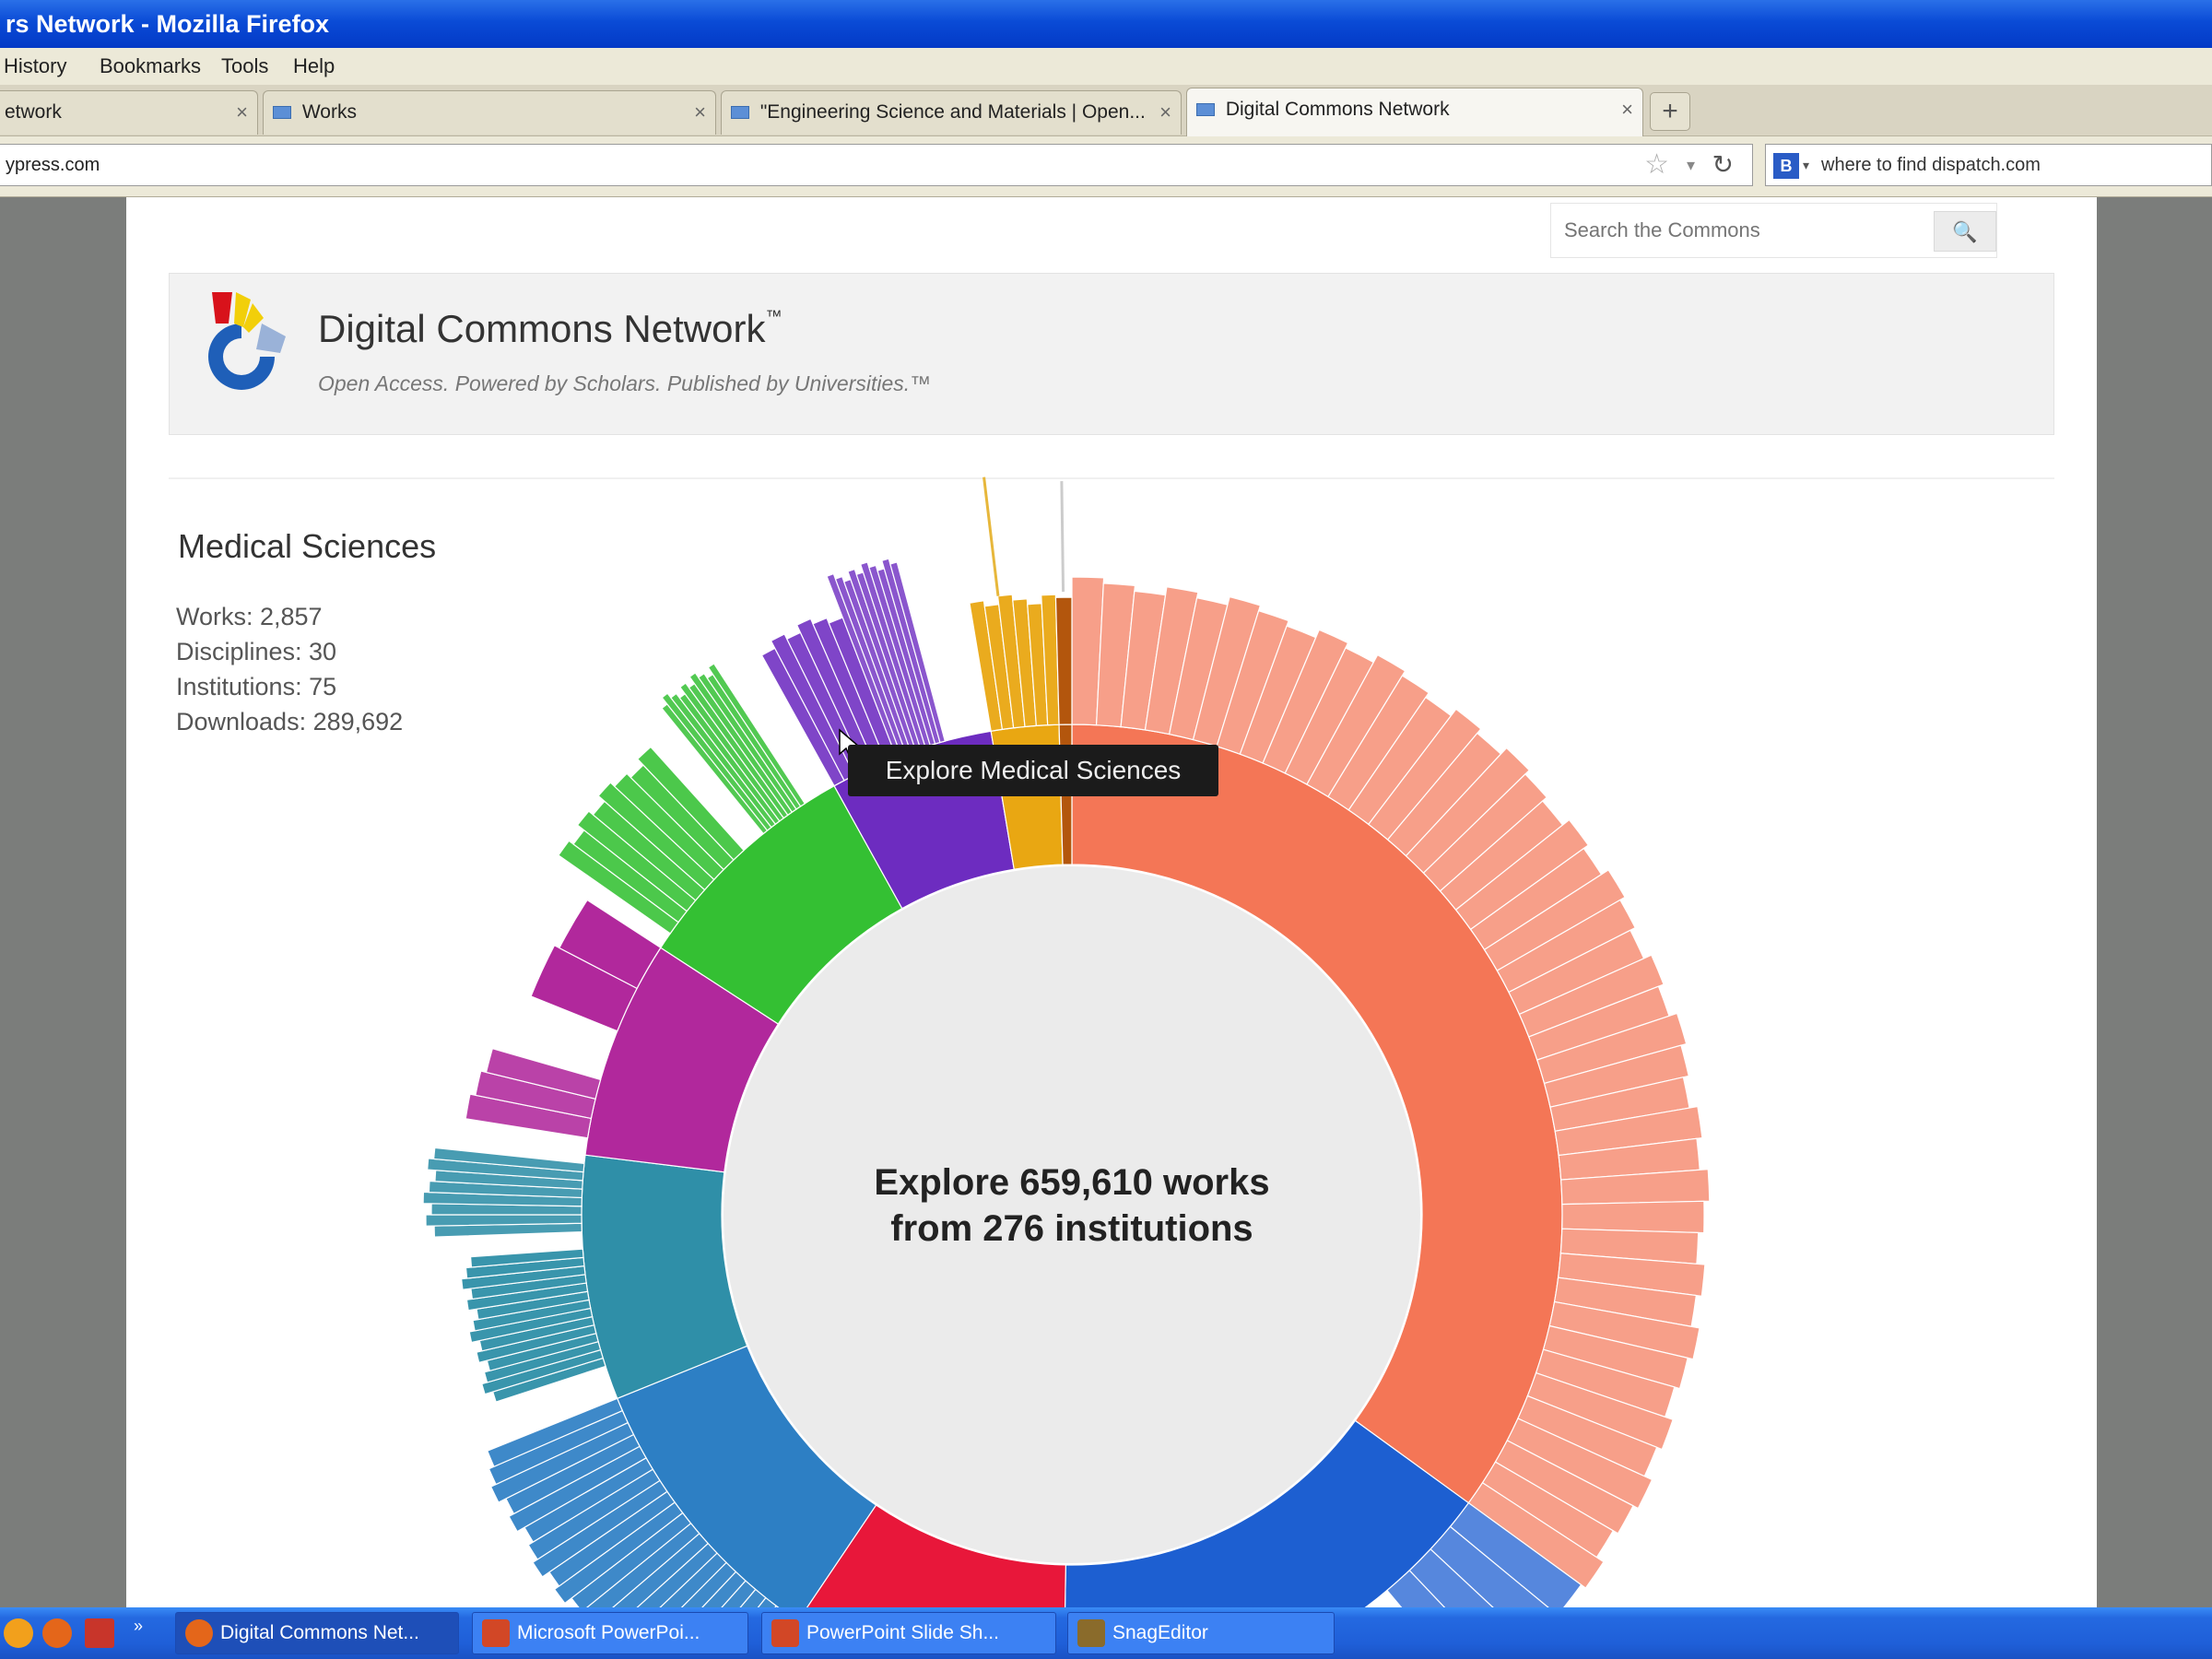 The image size is (2212, 1659). I want to click on chart-center-line-2: from 276 institutions, so click(1071, 1228).